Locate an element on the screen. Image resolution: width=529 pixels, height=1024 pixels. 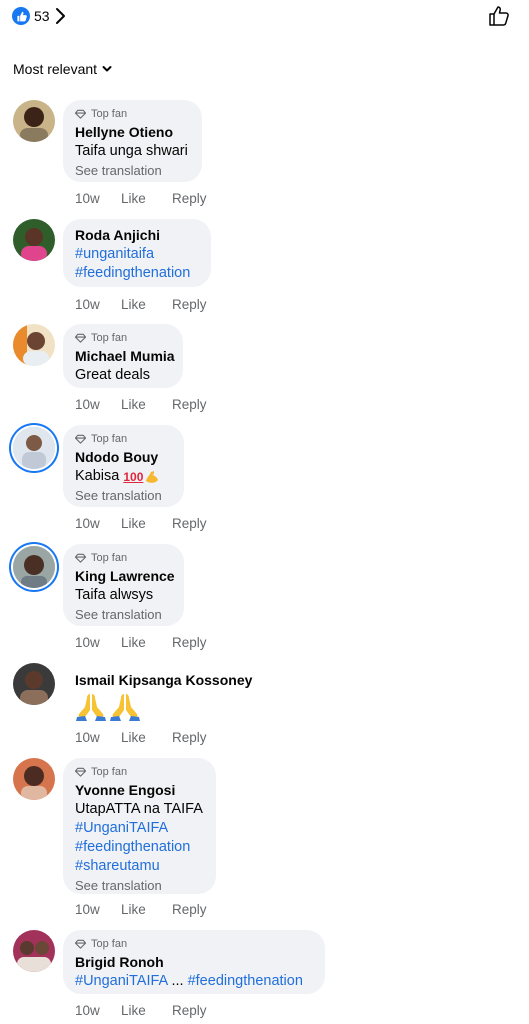
comment-text: #UnganiTAIFA ... #feedingthenation is located at coordinates (194, 981).